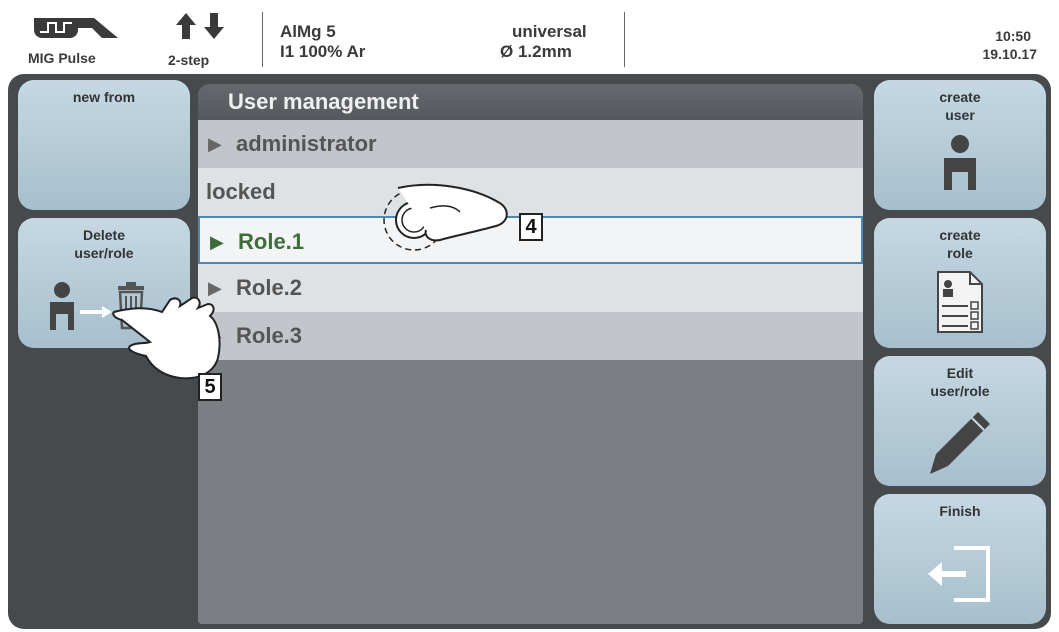 The width and height of the screenshot is (1059, 632). What do you see at coordinates (960, 106) in the screenshot?
I see `button-label: create user` at bounding box center [960, 106].